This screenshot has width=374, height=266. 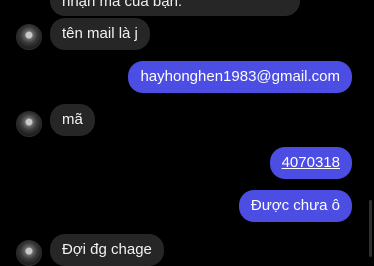 I want to click on message-outgoing: hayhonghen1983@gmail.com, so click(x=240, y=77).